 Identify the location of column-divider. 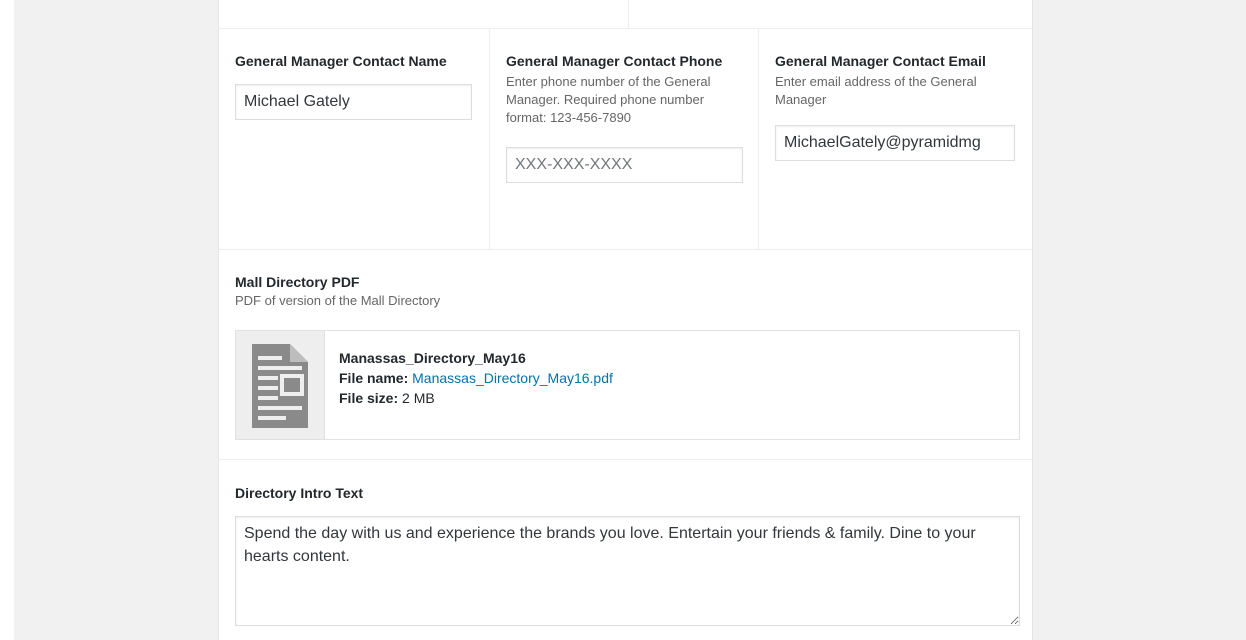
(628, 14).